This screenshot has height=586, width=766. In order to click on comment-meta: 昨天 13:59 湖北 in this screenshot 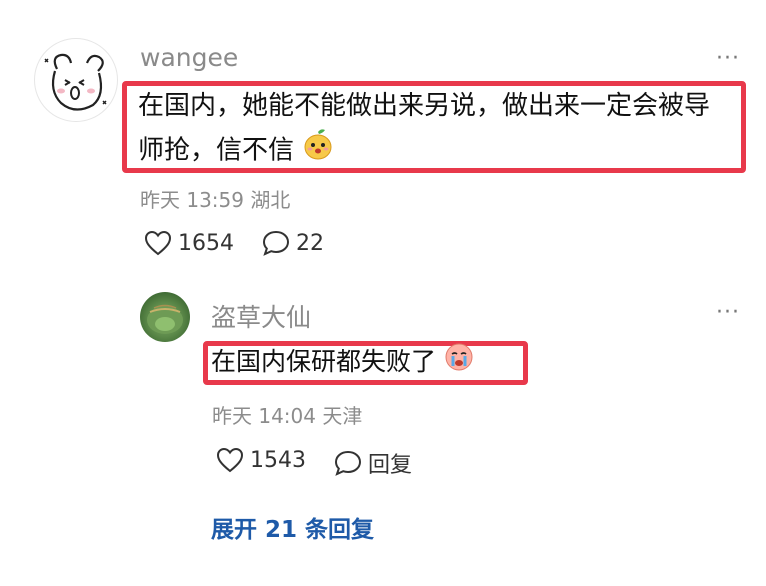, I will do `click(215, 198)`.